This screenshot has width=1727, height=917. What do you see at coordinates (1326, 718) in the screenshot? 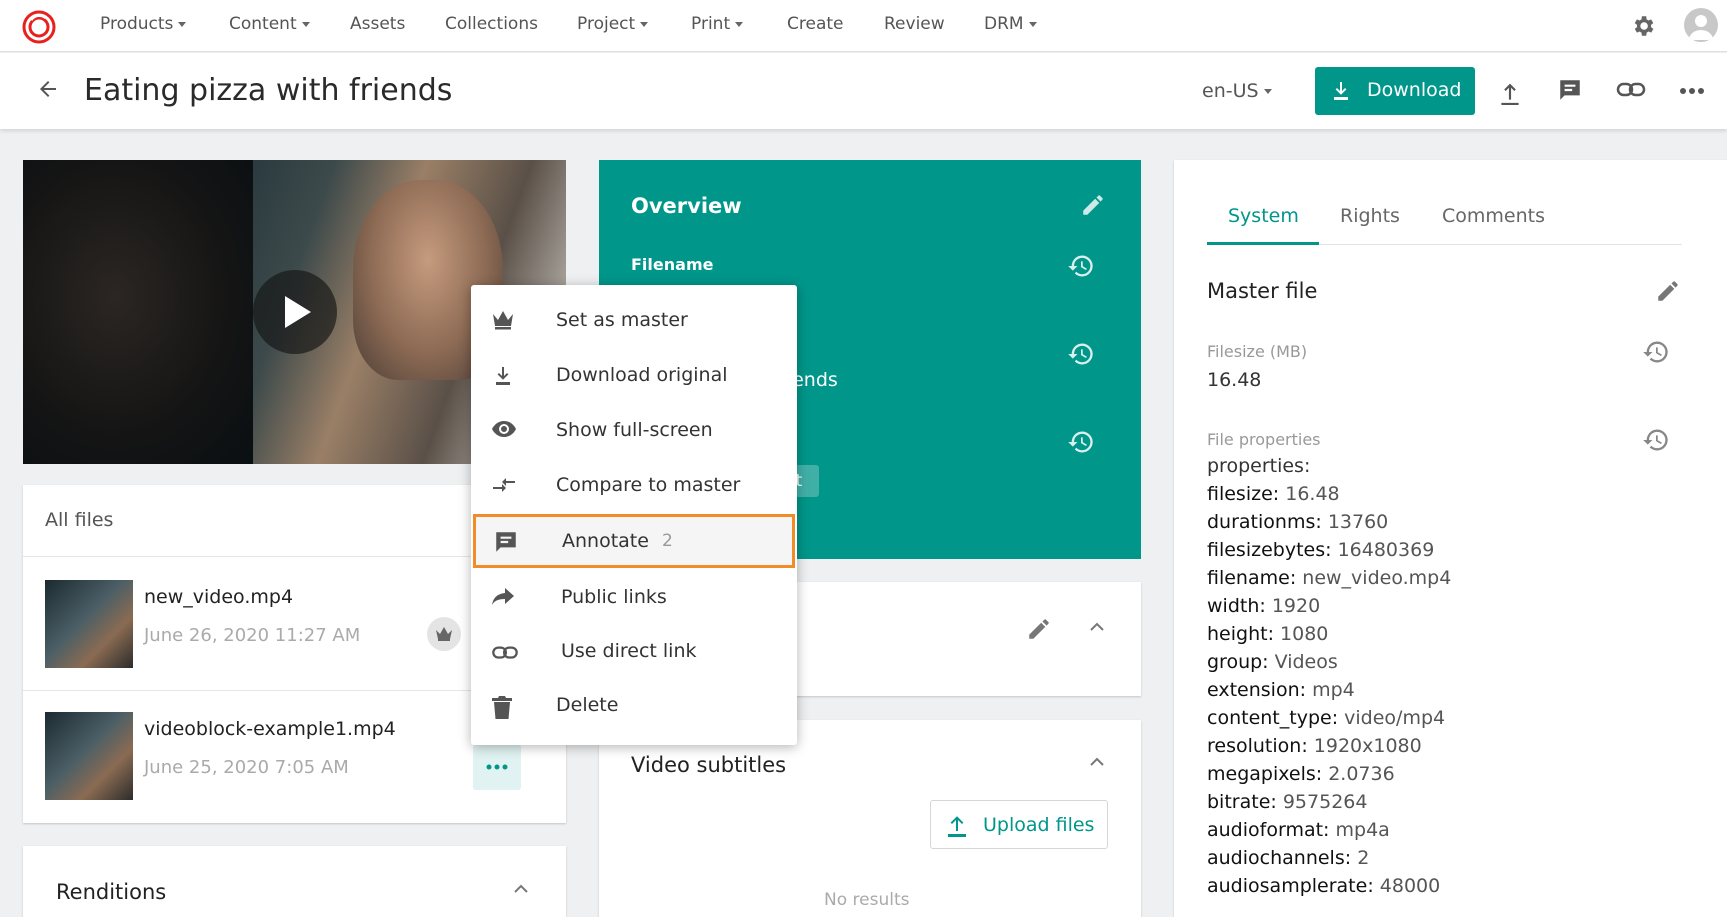
I see `property-row: content_type: video/mp4` at bounding box center [1326, 718].